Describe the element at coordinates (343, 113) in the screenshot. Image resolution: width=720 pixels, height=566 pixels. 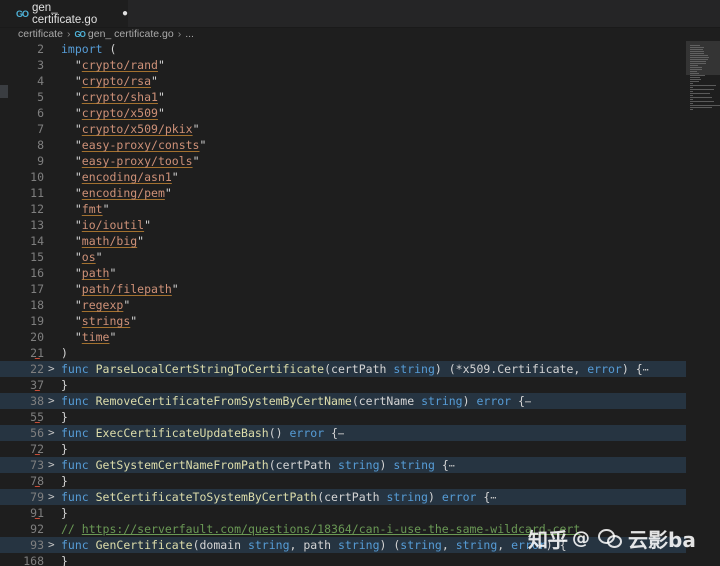
I see `code-line: 6 "crypto/x509"` at that location.